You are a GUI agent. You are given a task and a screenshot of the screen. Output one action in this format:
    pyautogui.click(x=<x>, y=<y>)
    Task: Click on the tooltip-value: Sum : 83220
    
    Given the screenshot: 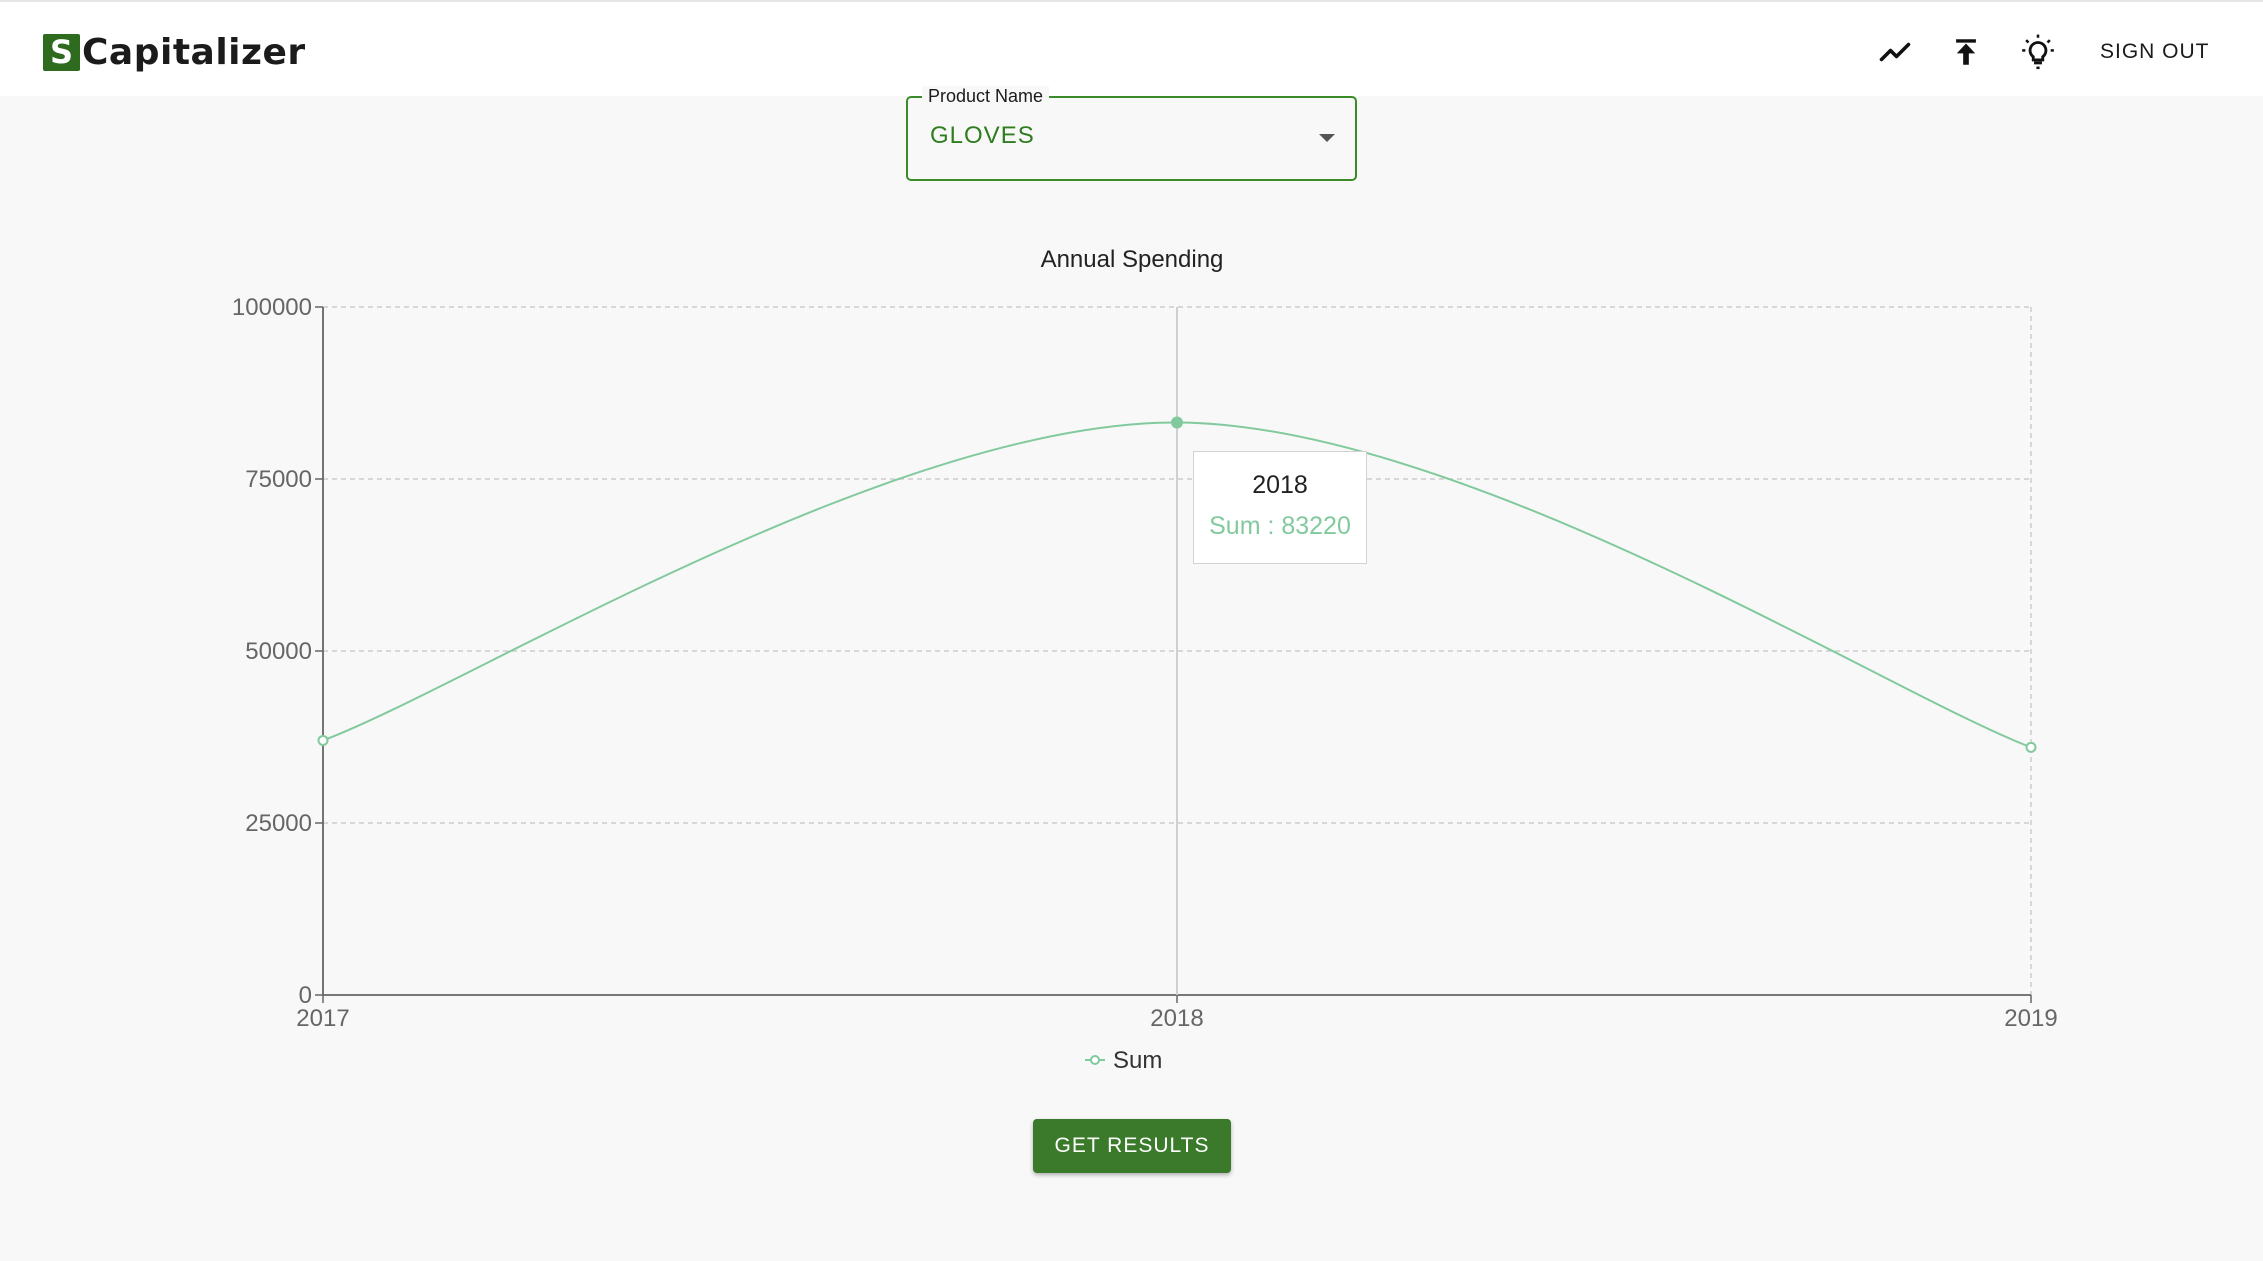 What is the action you would take?
    pyautogui.click(x=1280, y=526)
    